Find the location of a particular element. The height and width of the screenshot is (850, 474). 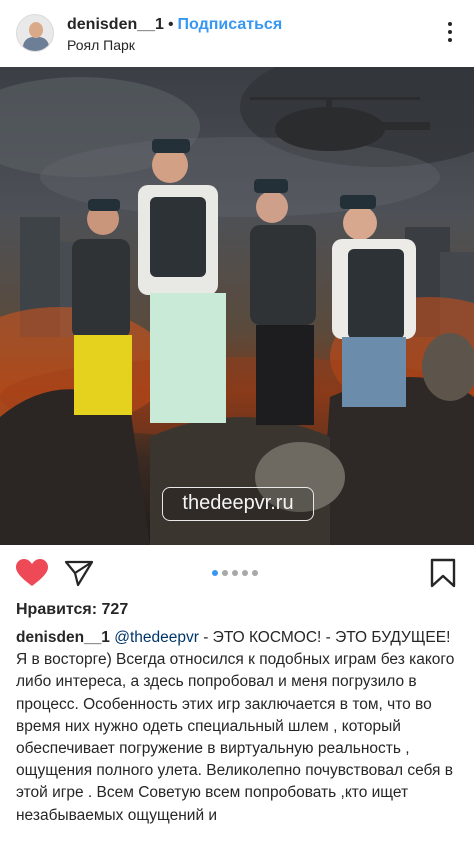

avatar-face is located at coordinates (36, 30).